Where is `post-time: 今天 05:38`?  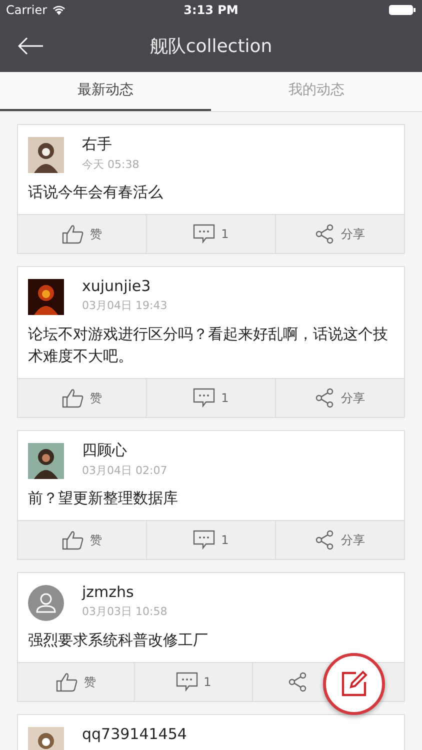
post-time: 今天 05:38 is located at coordinates (111, 164).